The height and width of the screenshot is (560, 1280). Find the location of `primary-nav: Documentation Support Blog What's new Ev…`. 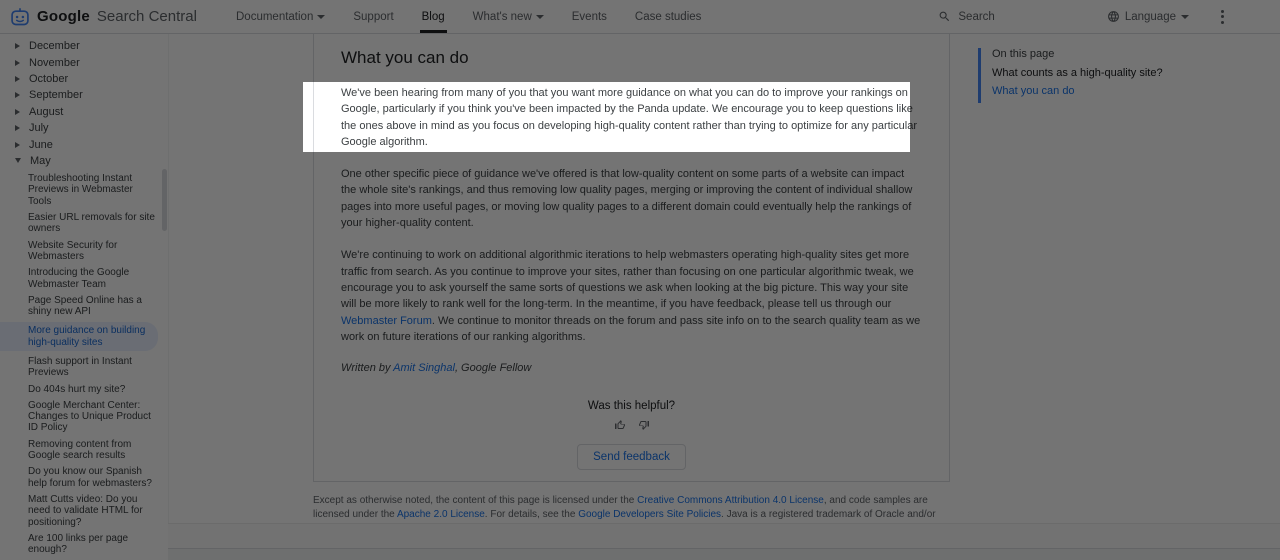

primary-nav: Documentation Support Blog What's new Ev… is located at coordinates (468, 16).